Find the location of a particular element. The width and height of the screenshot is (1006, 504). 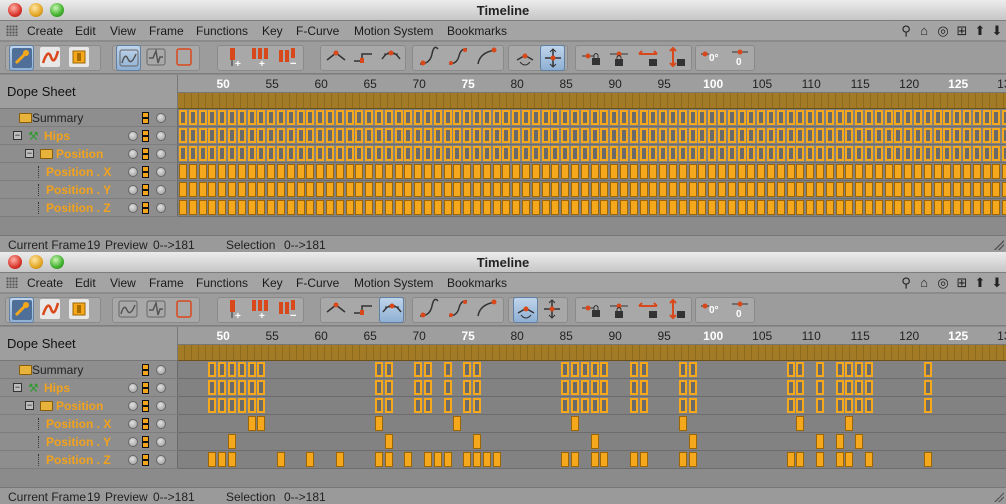

step-tangent-button is located at coordinates (363, 310).